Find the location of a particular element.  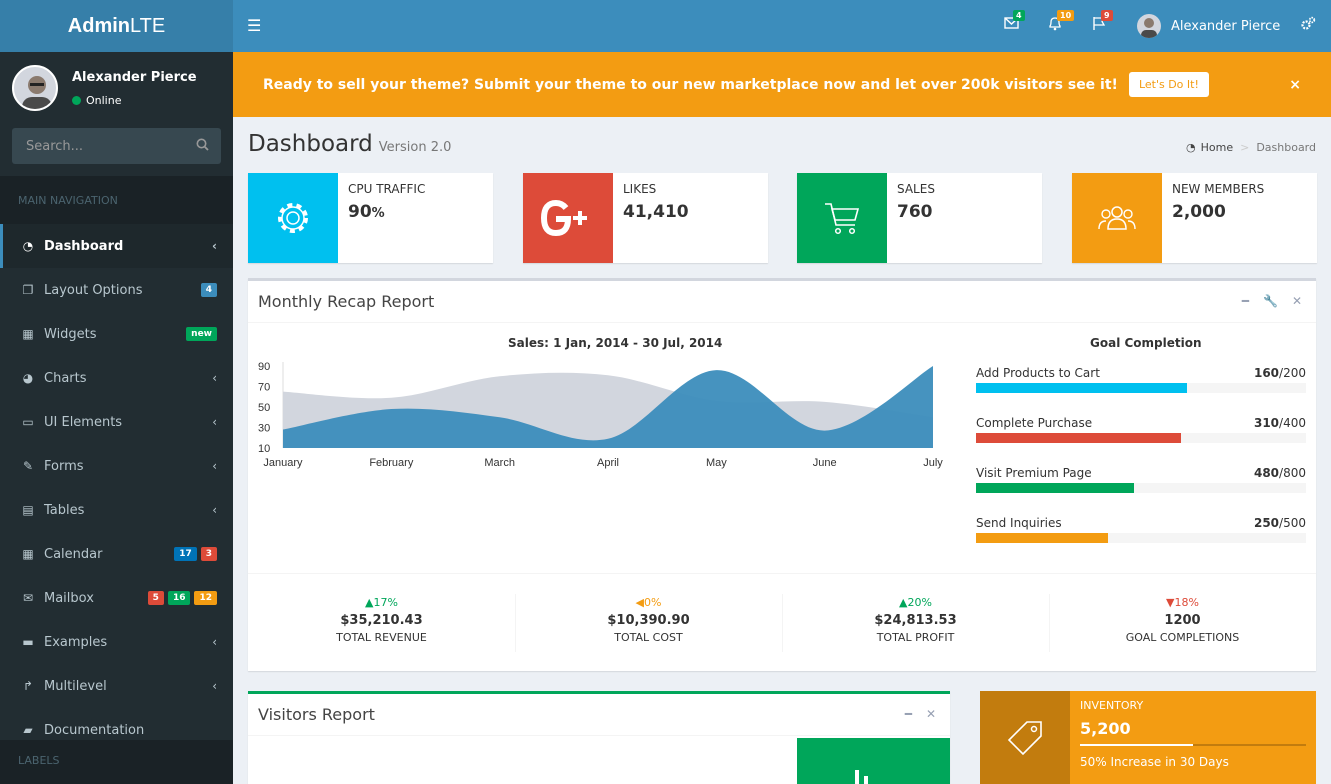

x-tick-label: March is located at coordinates (499, 463).